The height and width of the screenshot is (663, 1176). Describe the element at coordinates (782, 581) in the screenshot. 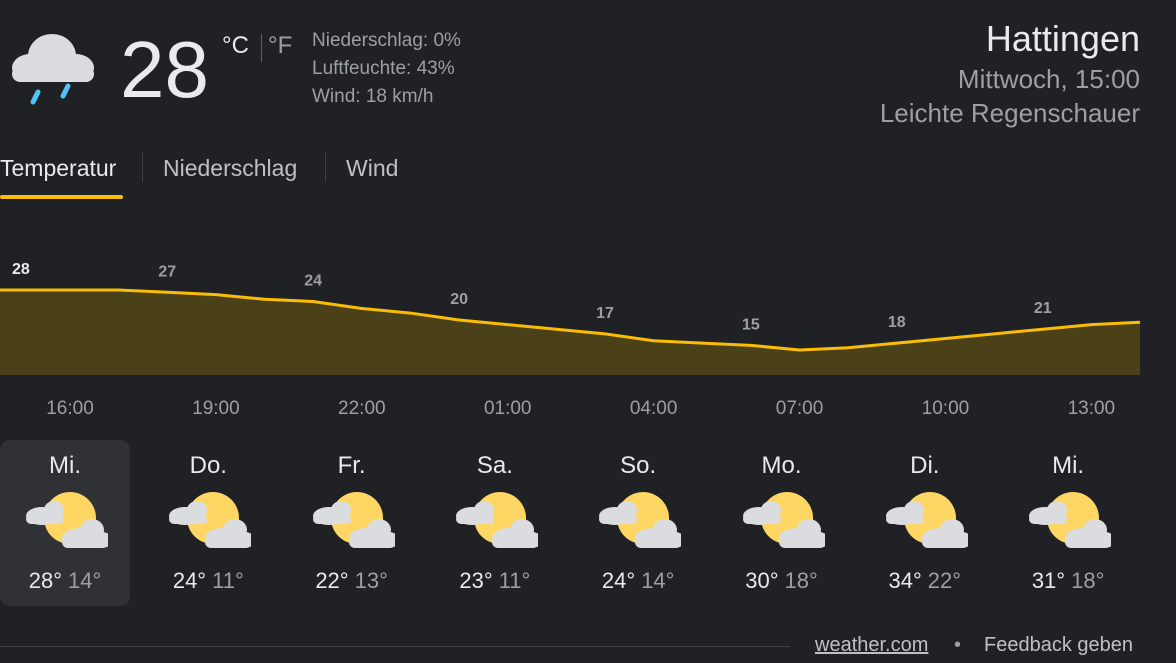

I see `day-temperatures: 30° 18°` at that location.